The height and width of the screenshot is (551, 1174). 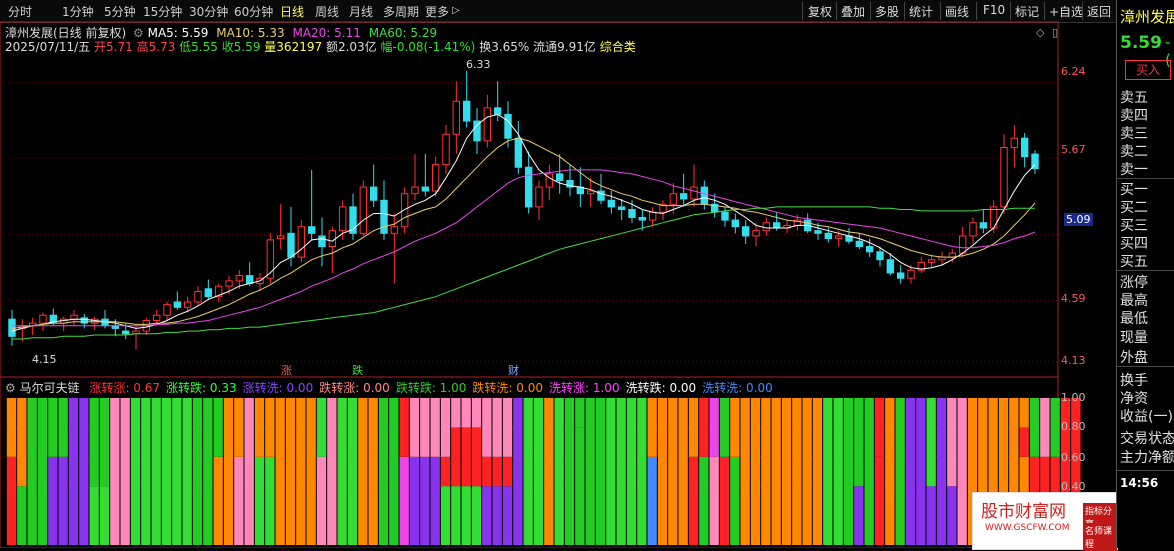 What do you see at coordinates (357, 370) in the screenshot?
I see `event-marker-down: 跌` at bounding box center [357, 370].